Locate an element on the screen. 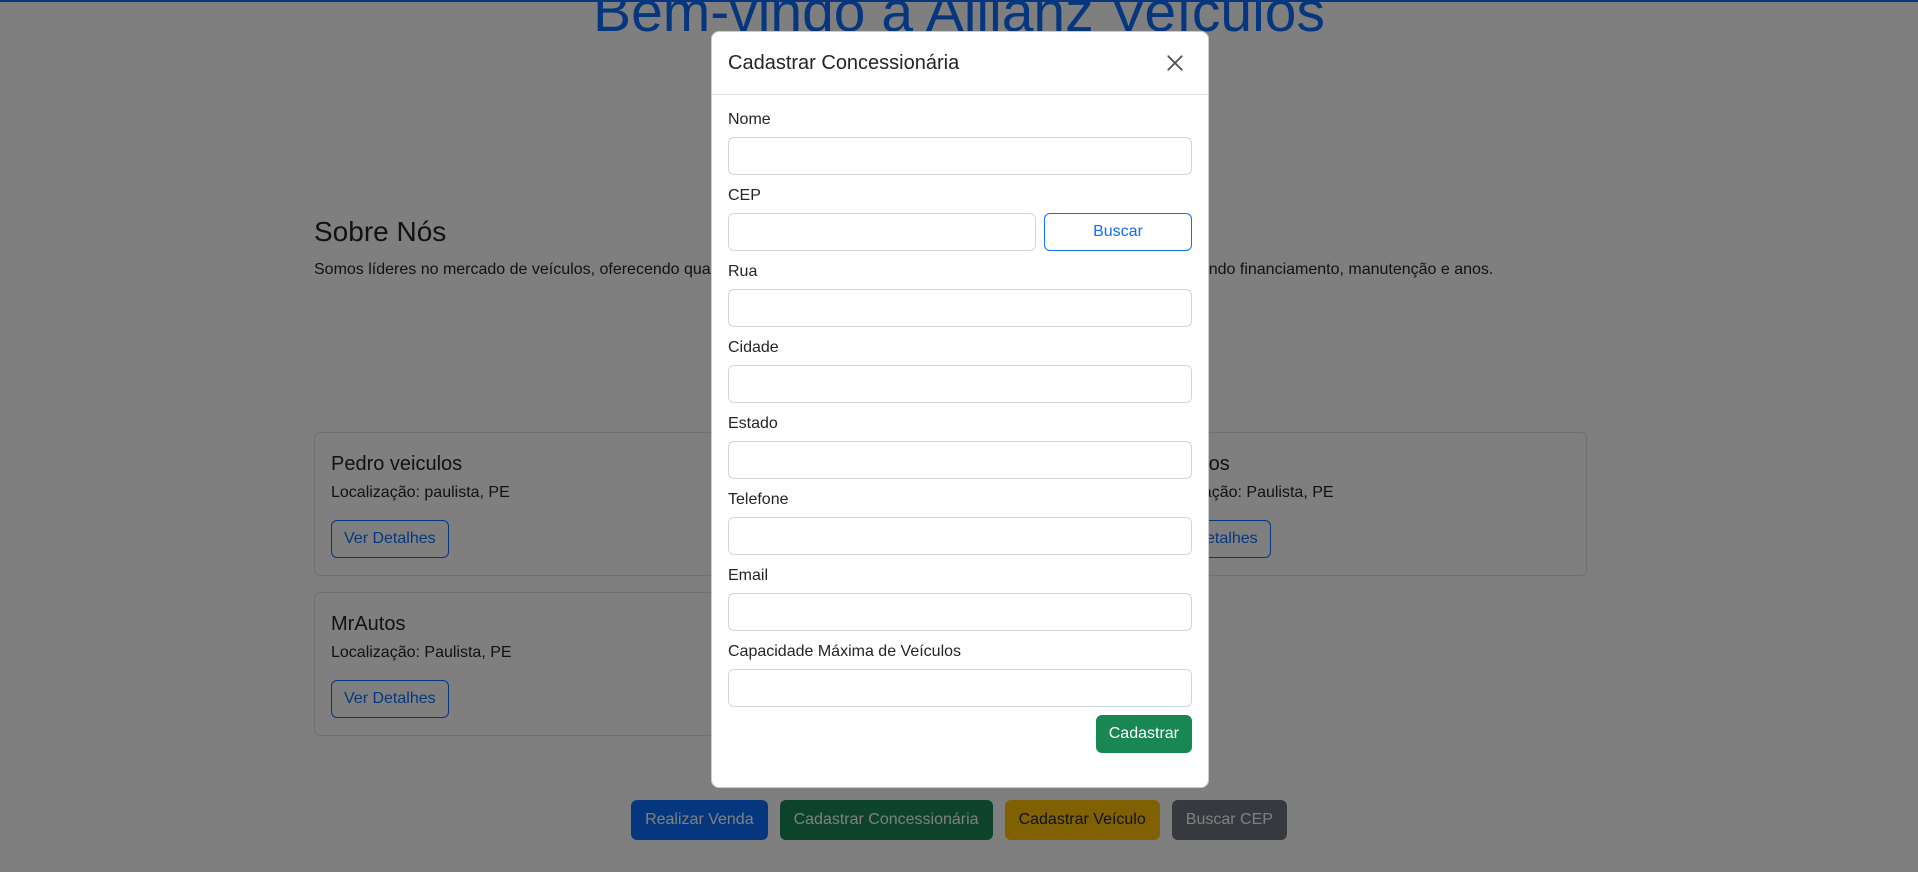 This screenshot has height=872, width=1918. cidade-input is located at coordinates (960, 384).